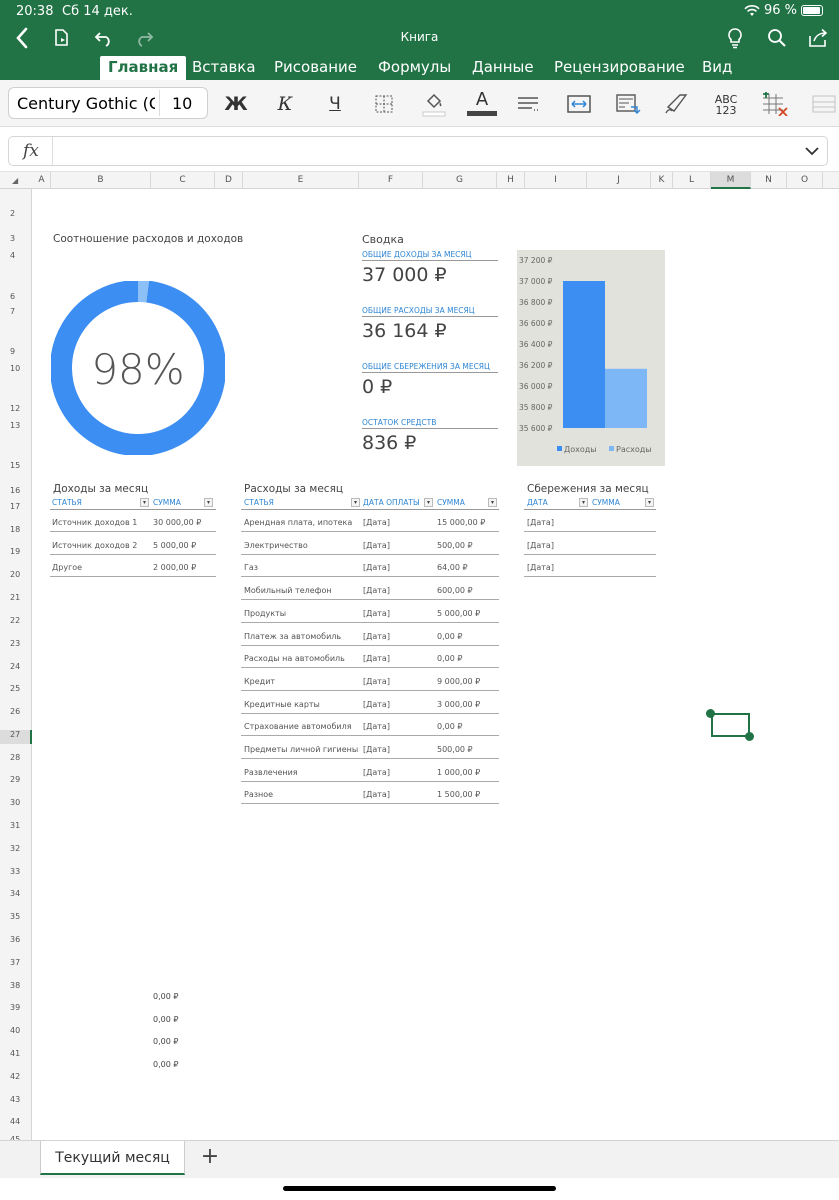 This screenshot has width=839, height=1200. What do you see at coordinates (16, 1102) in the screenshot?
I see `row-header-43: 43` at bounding box center [16, 1102].